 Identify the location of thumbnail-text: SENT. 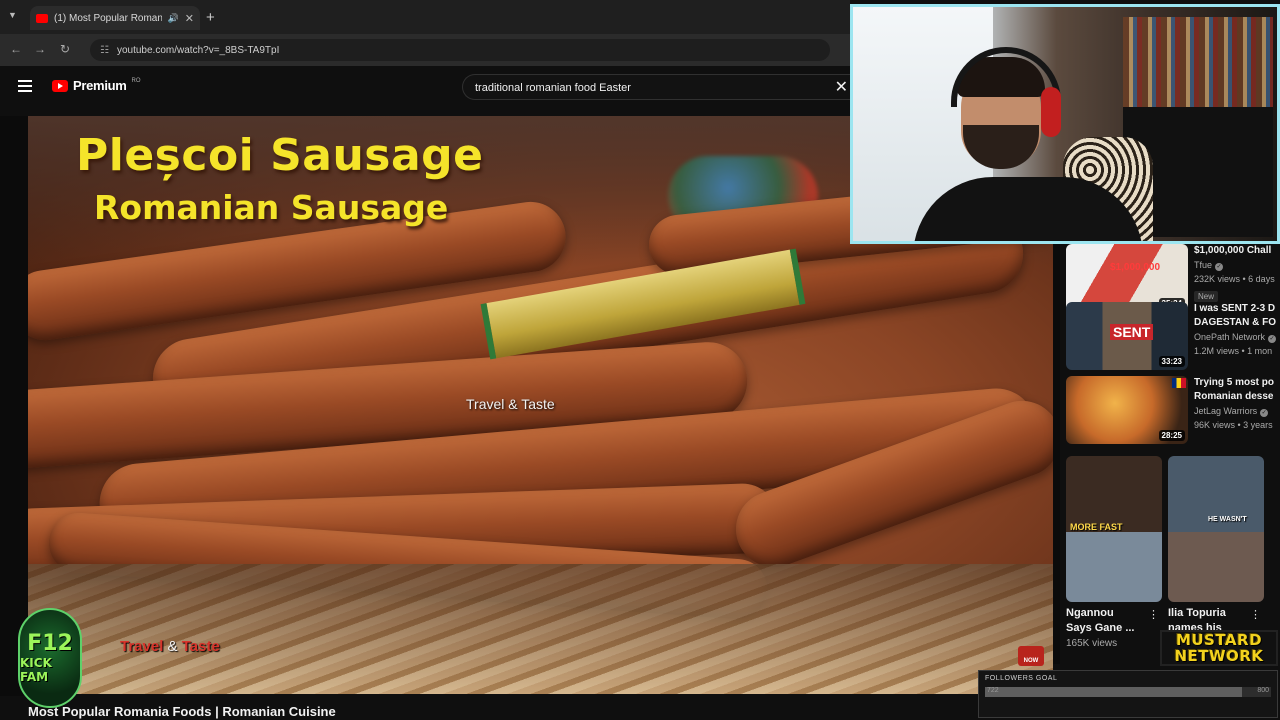
(1132, 332).